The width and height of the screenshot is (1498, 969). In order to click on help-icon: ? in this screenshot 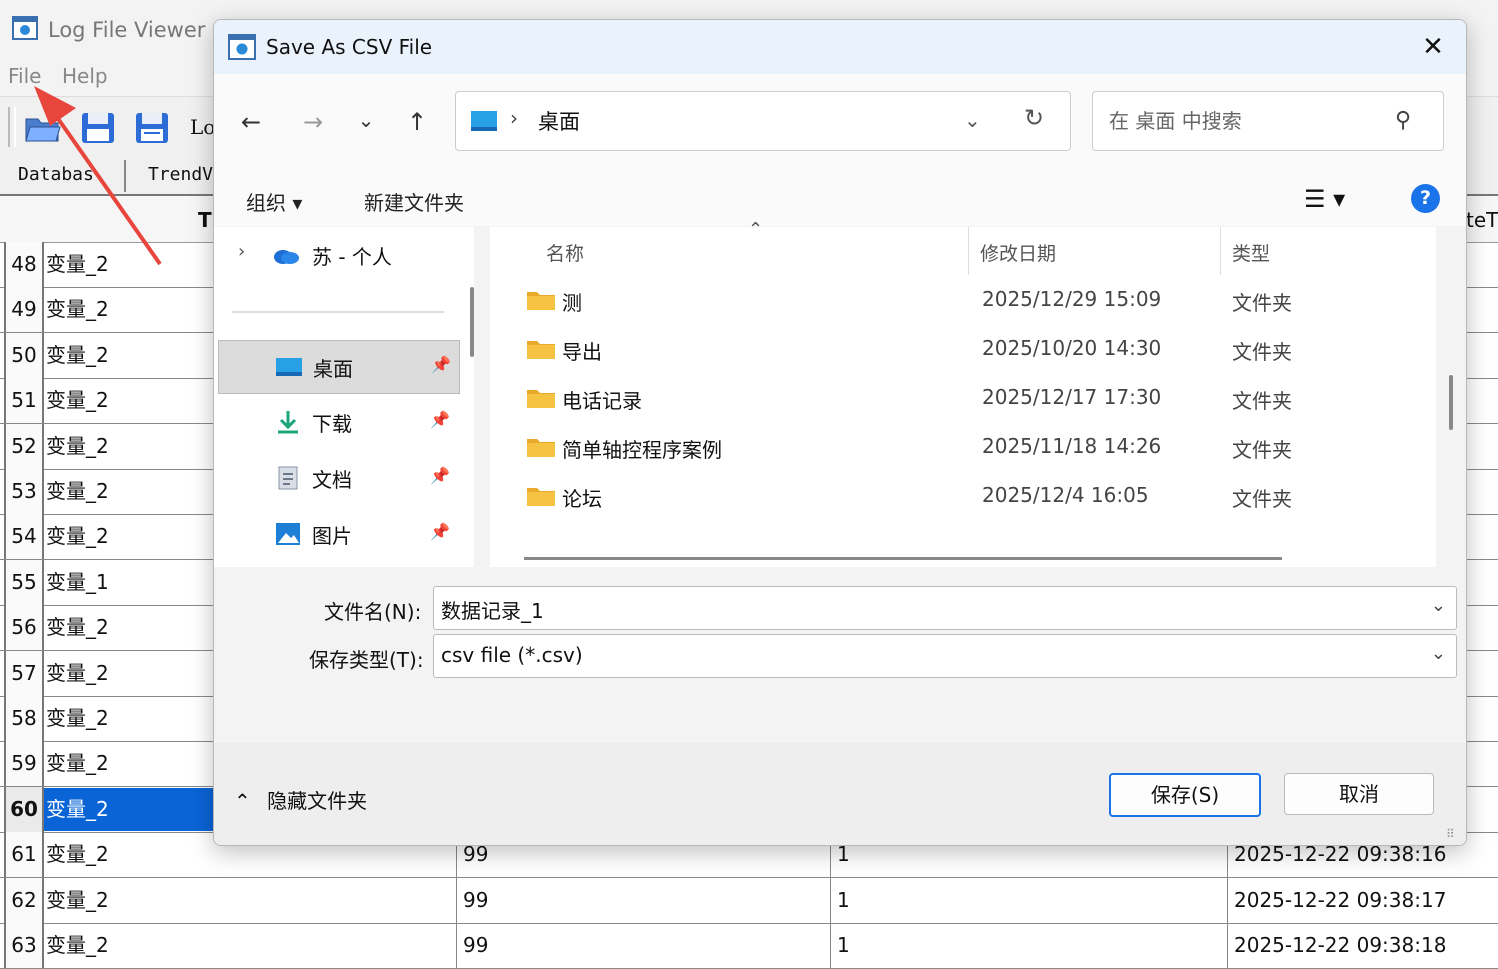, I will do `click(1425, 198)`.